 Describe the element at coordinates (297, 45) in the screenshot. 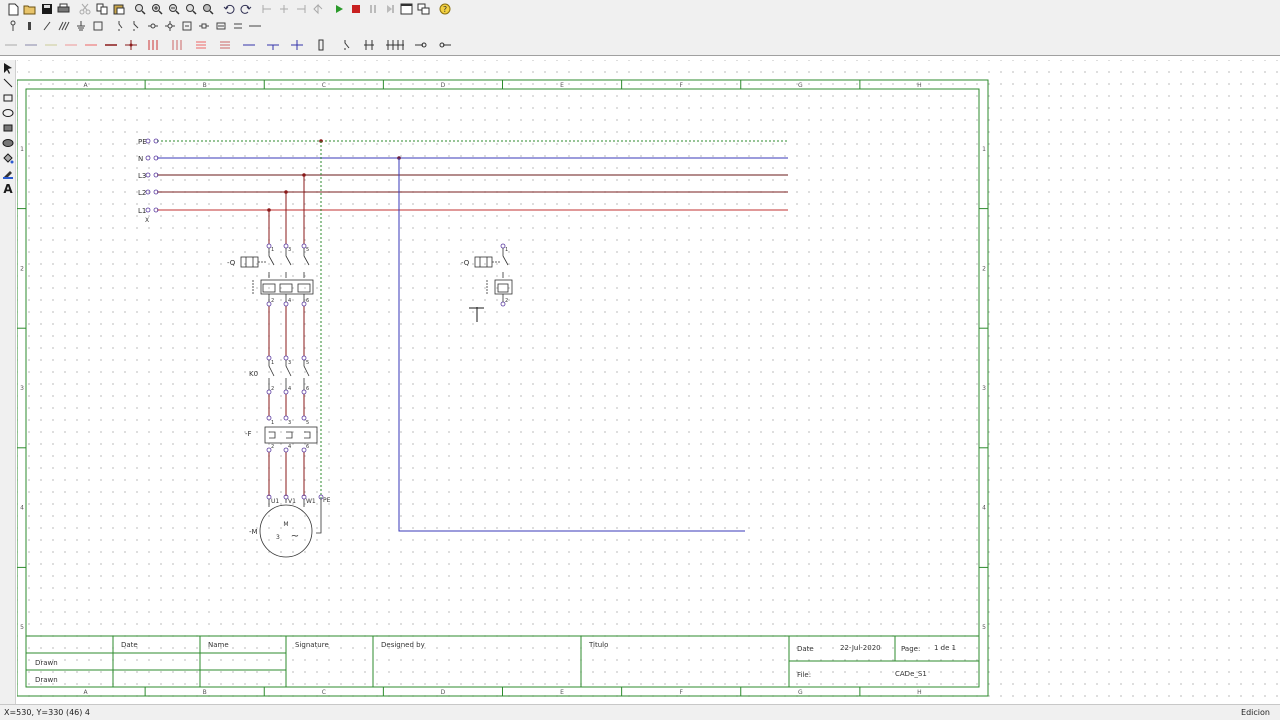

I see `bus-blue-cross-icon` at that location.